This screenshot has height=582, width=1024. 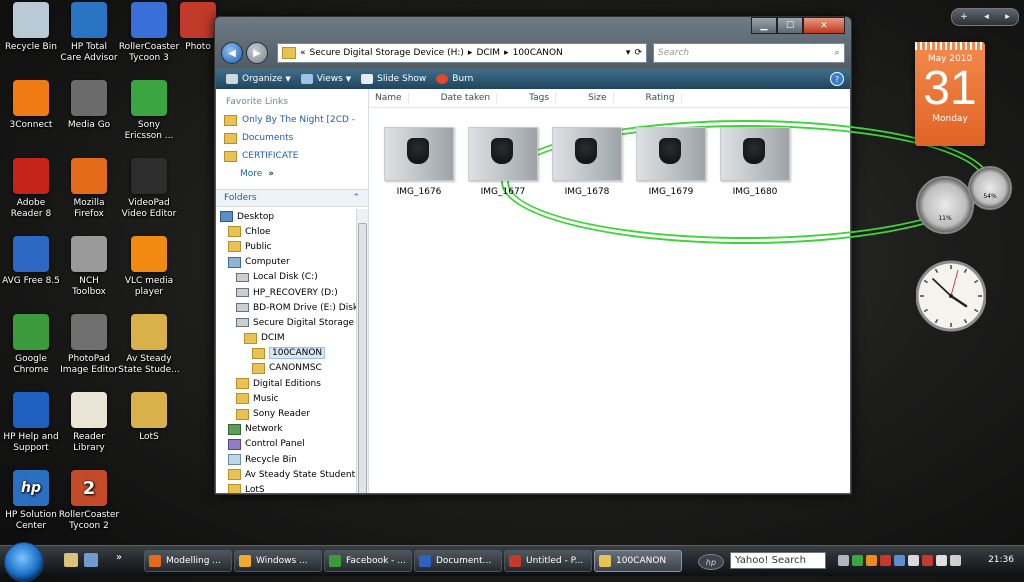 I want to click on refresh-icon: ⟳, so click(x=638, y=53).